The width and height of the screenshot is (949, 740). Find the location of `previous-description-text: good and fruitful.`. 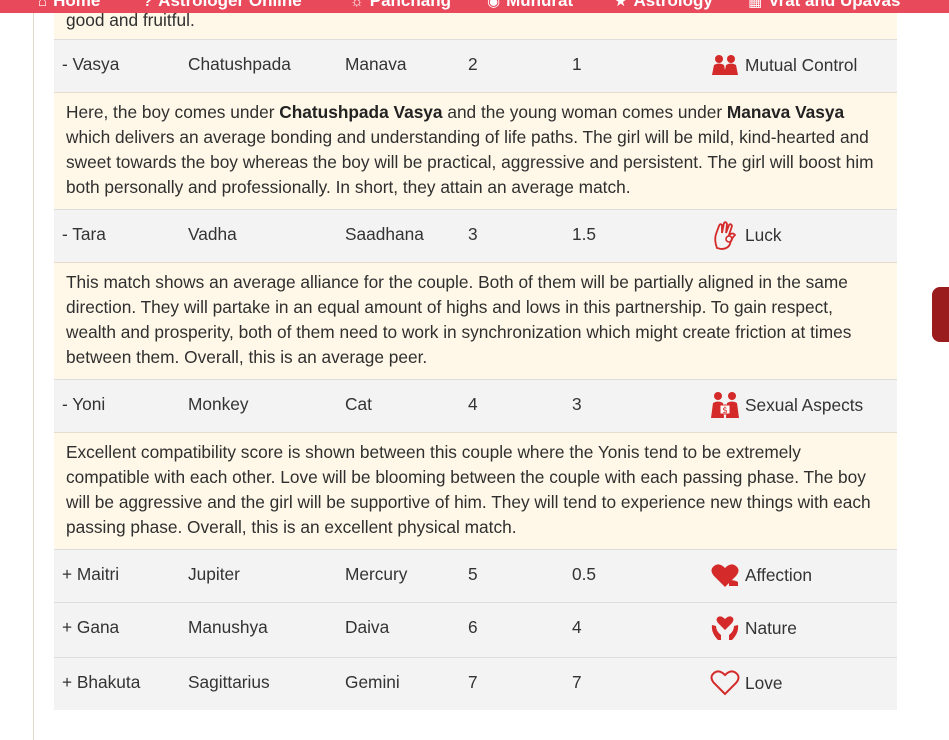

previous-description-text: good and fruitful. is located at coordinates (130, 21).